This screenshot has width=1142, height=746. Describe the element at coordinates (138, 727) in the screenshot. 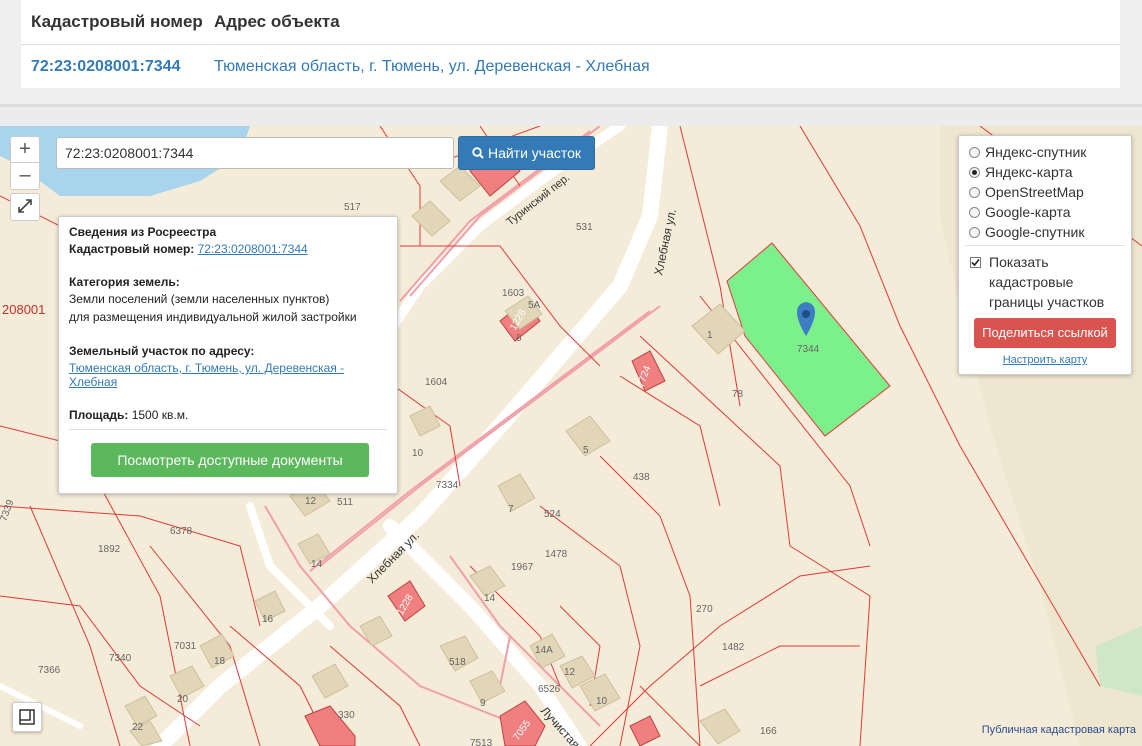

I see `house-label: 22` at that location.